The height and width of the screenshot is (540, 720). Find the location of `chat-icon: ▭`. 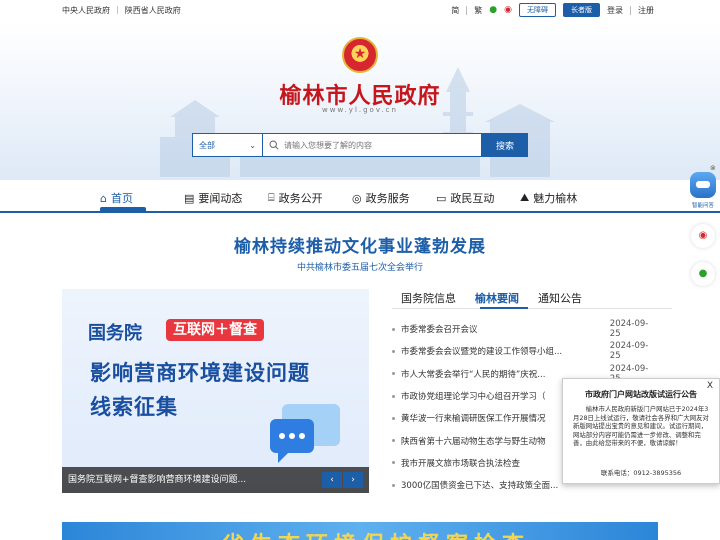

chat-icon: ▭ is located at coordinates (441, 198).